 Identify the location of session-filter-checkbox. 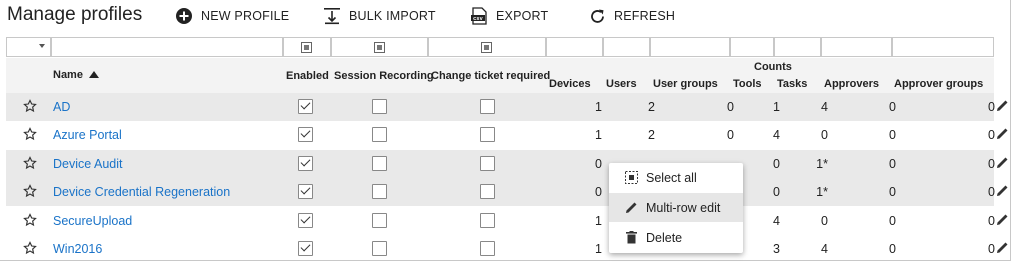
(379, 47).